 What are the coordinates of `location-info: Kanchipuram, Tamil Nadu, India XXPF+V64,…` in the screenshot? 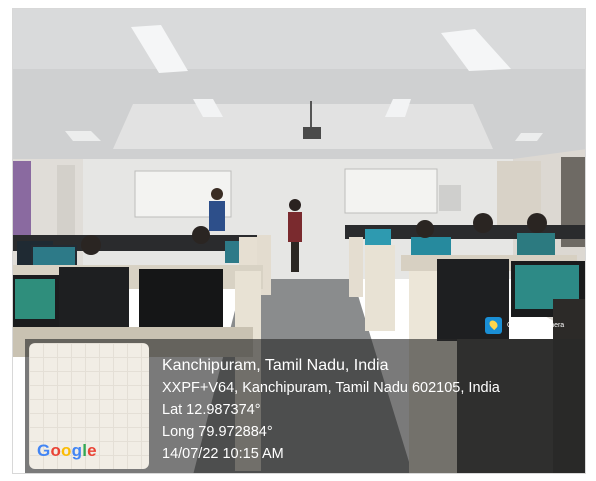 It's located at (331, 410).